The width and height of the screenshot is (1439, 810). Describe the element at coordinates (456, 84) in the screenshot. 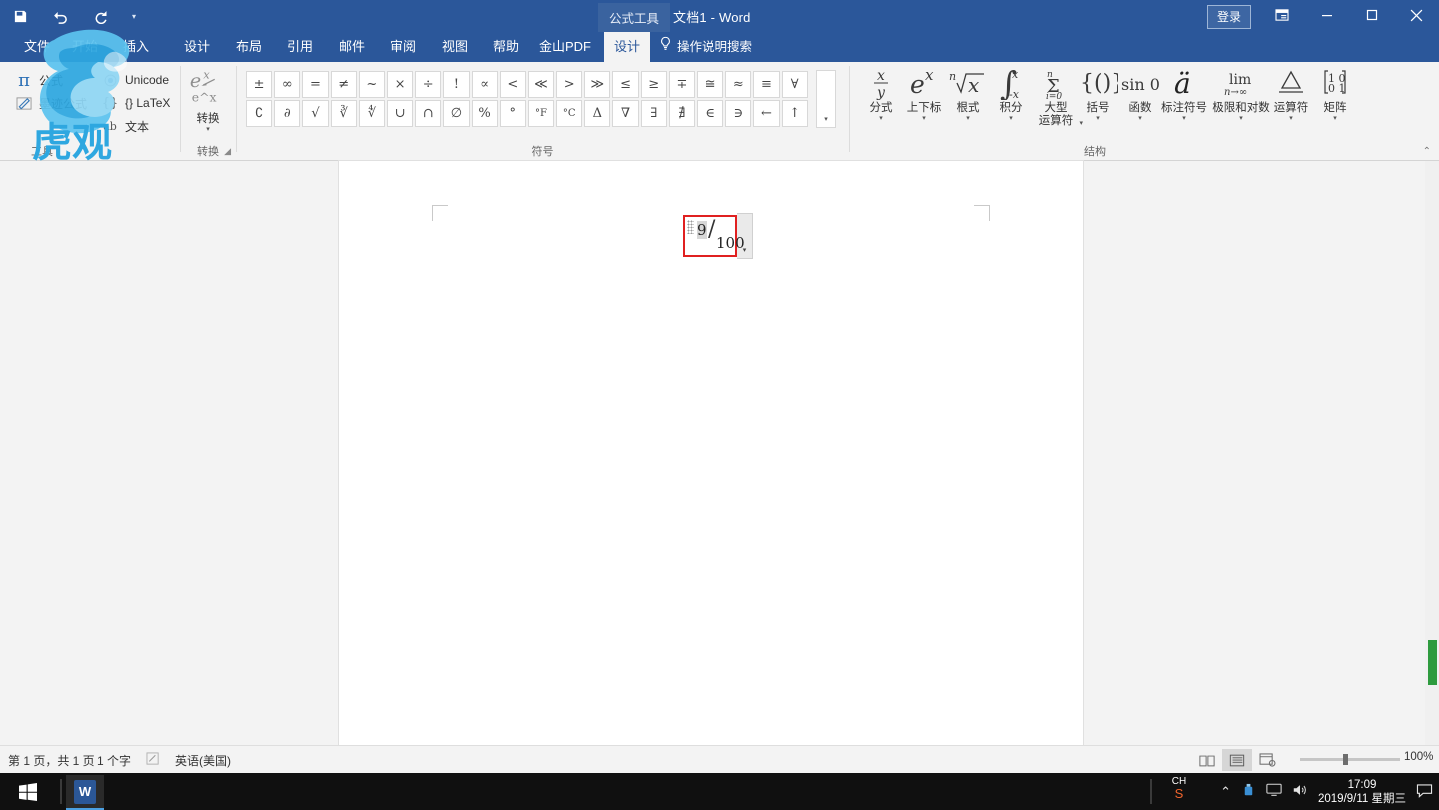

I see `symbol-cell: !` at that location.